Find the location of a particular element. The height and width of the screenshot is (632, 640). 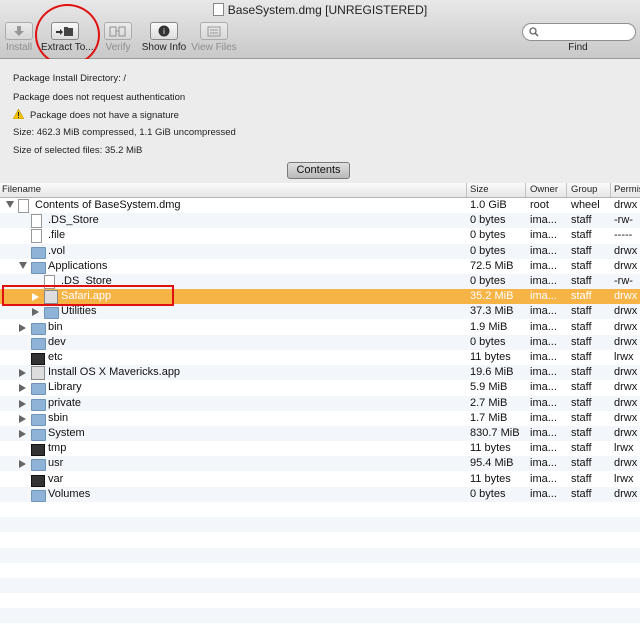

row-size: 1.7 MiB is located at coordinates (489, 417).